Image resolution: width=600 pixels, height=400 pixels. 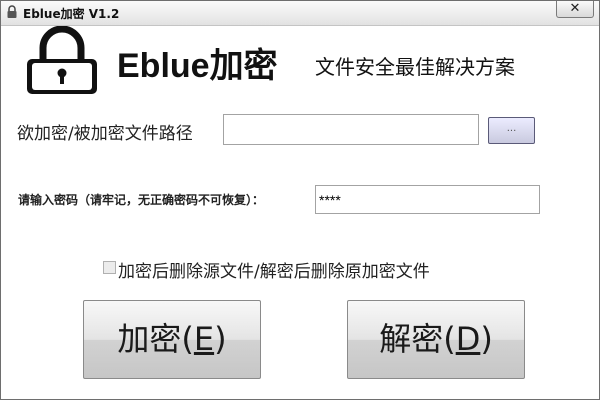 I want to click on delete-source-label: 加密后删除源文件/解密后删除原加密文件, so click(x=274, y=272).